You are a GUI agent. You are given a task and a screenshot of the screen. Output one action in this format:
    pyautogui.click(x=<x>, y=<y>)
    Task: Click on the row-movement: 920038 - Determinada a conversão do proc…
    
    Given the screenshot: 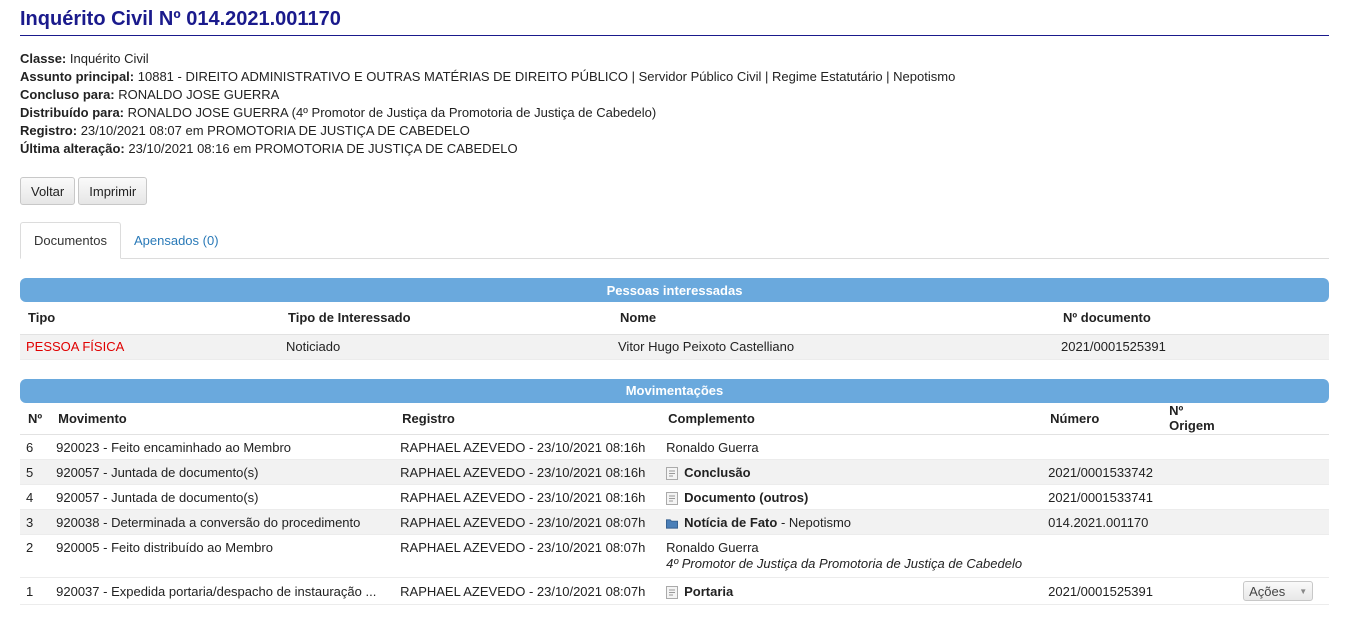 What is the action you would take?
    pyautogui.click(x=222, y=522)
    